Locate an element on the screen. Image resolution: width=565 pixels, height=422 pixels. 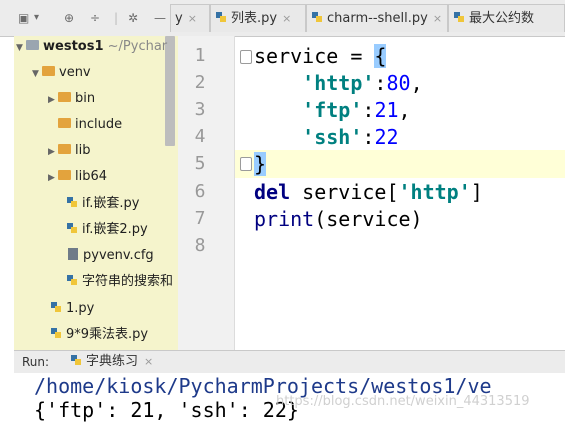
project-toolbar: ▣ ▾ ⊕ ÷ | ✲ — is located at coordinates (99, 18).